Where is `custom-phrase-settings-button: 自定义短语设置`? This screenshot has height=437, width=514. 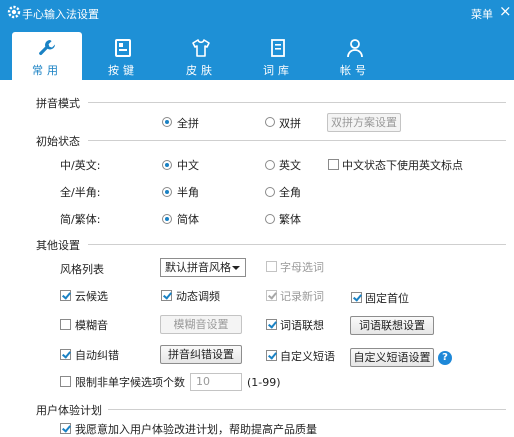 custom-phrase-settings-button: 自定义短语设置 is located at coordinates (392, 357).